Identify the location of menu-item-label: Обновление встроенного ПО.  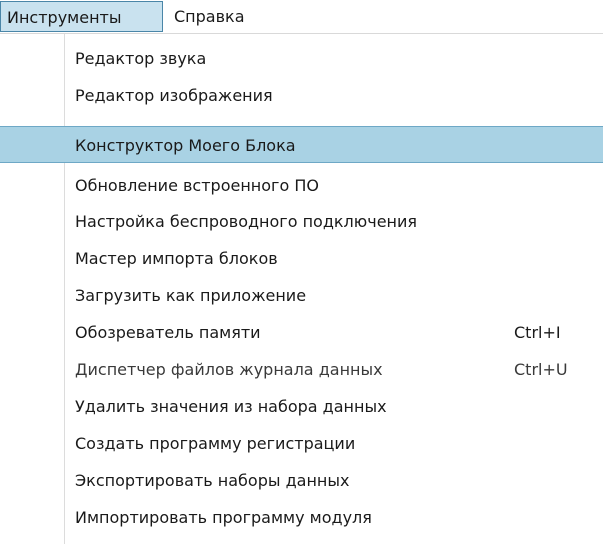
(197, 185).